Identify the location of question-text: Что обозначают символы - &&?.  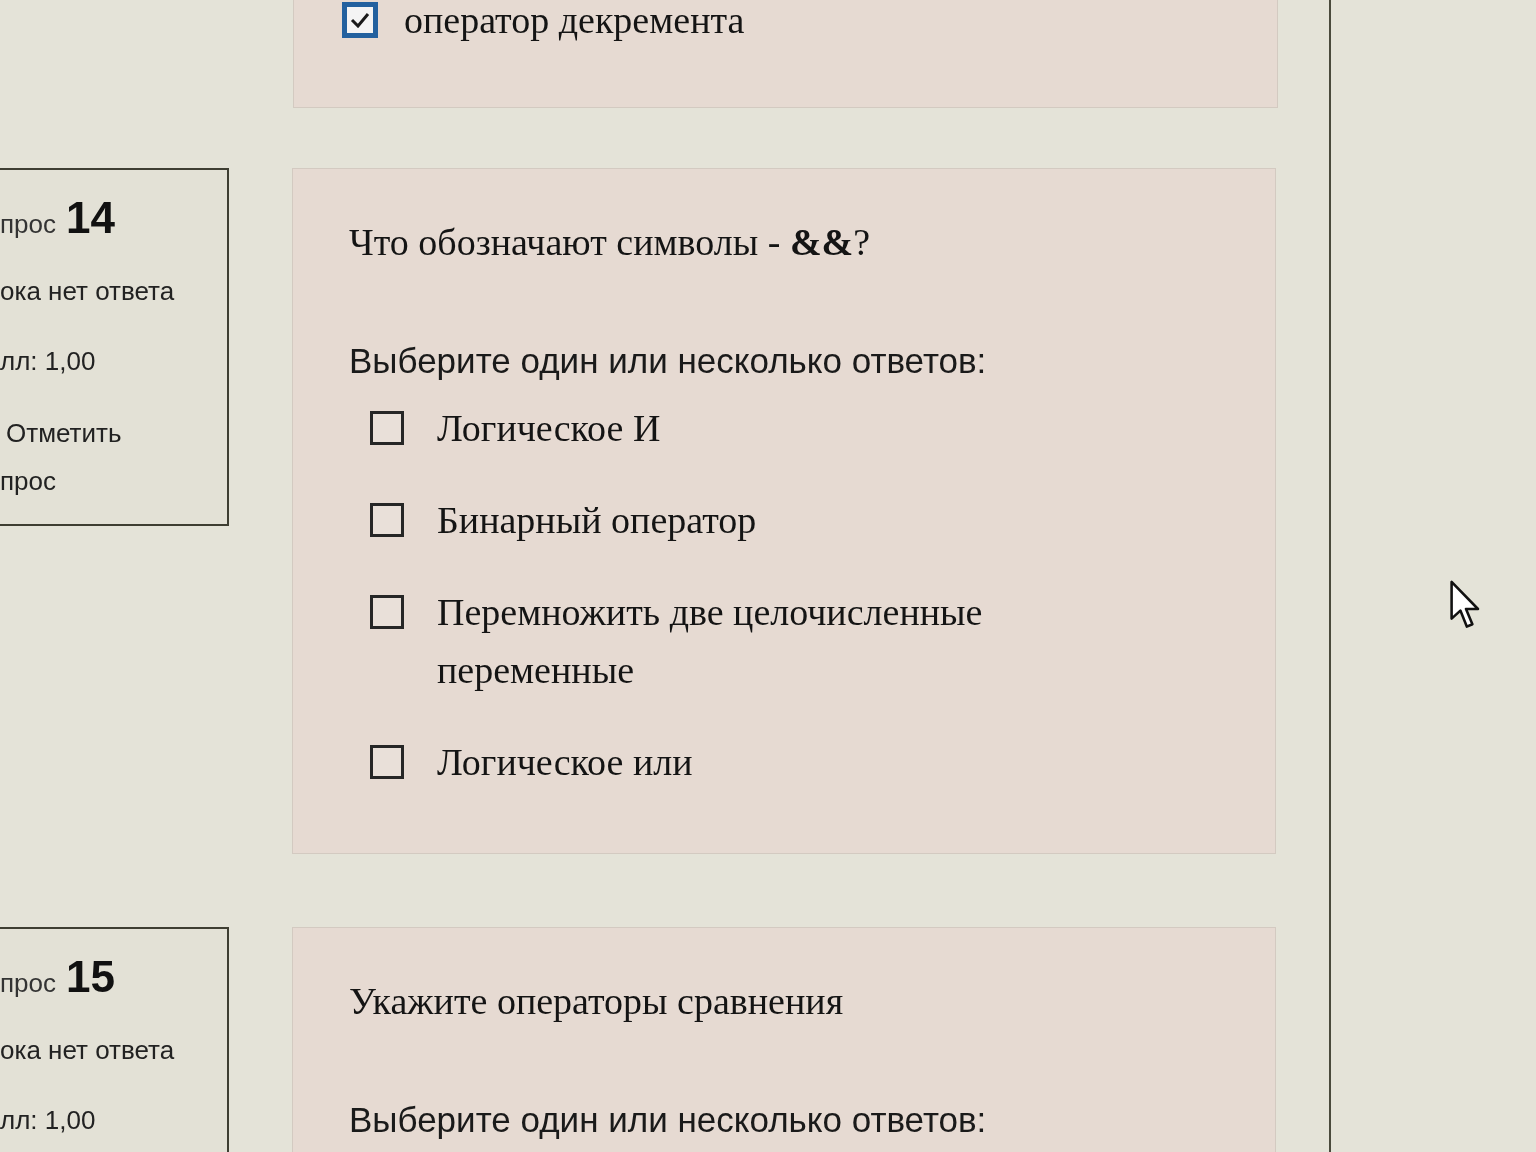
(610, 242).